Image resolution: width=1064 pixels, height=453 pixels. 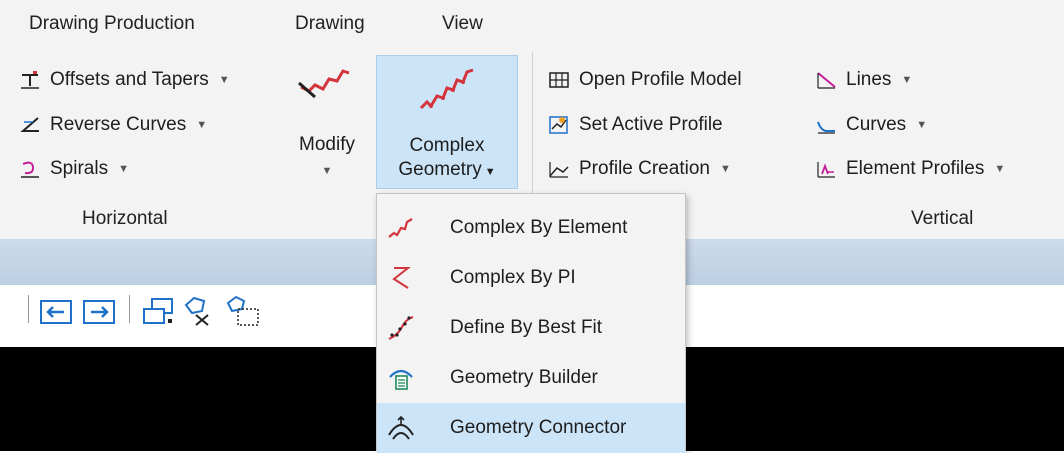 I want to click on group-label-horizontal: Horizontal, so click(x=125, y=218).